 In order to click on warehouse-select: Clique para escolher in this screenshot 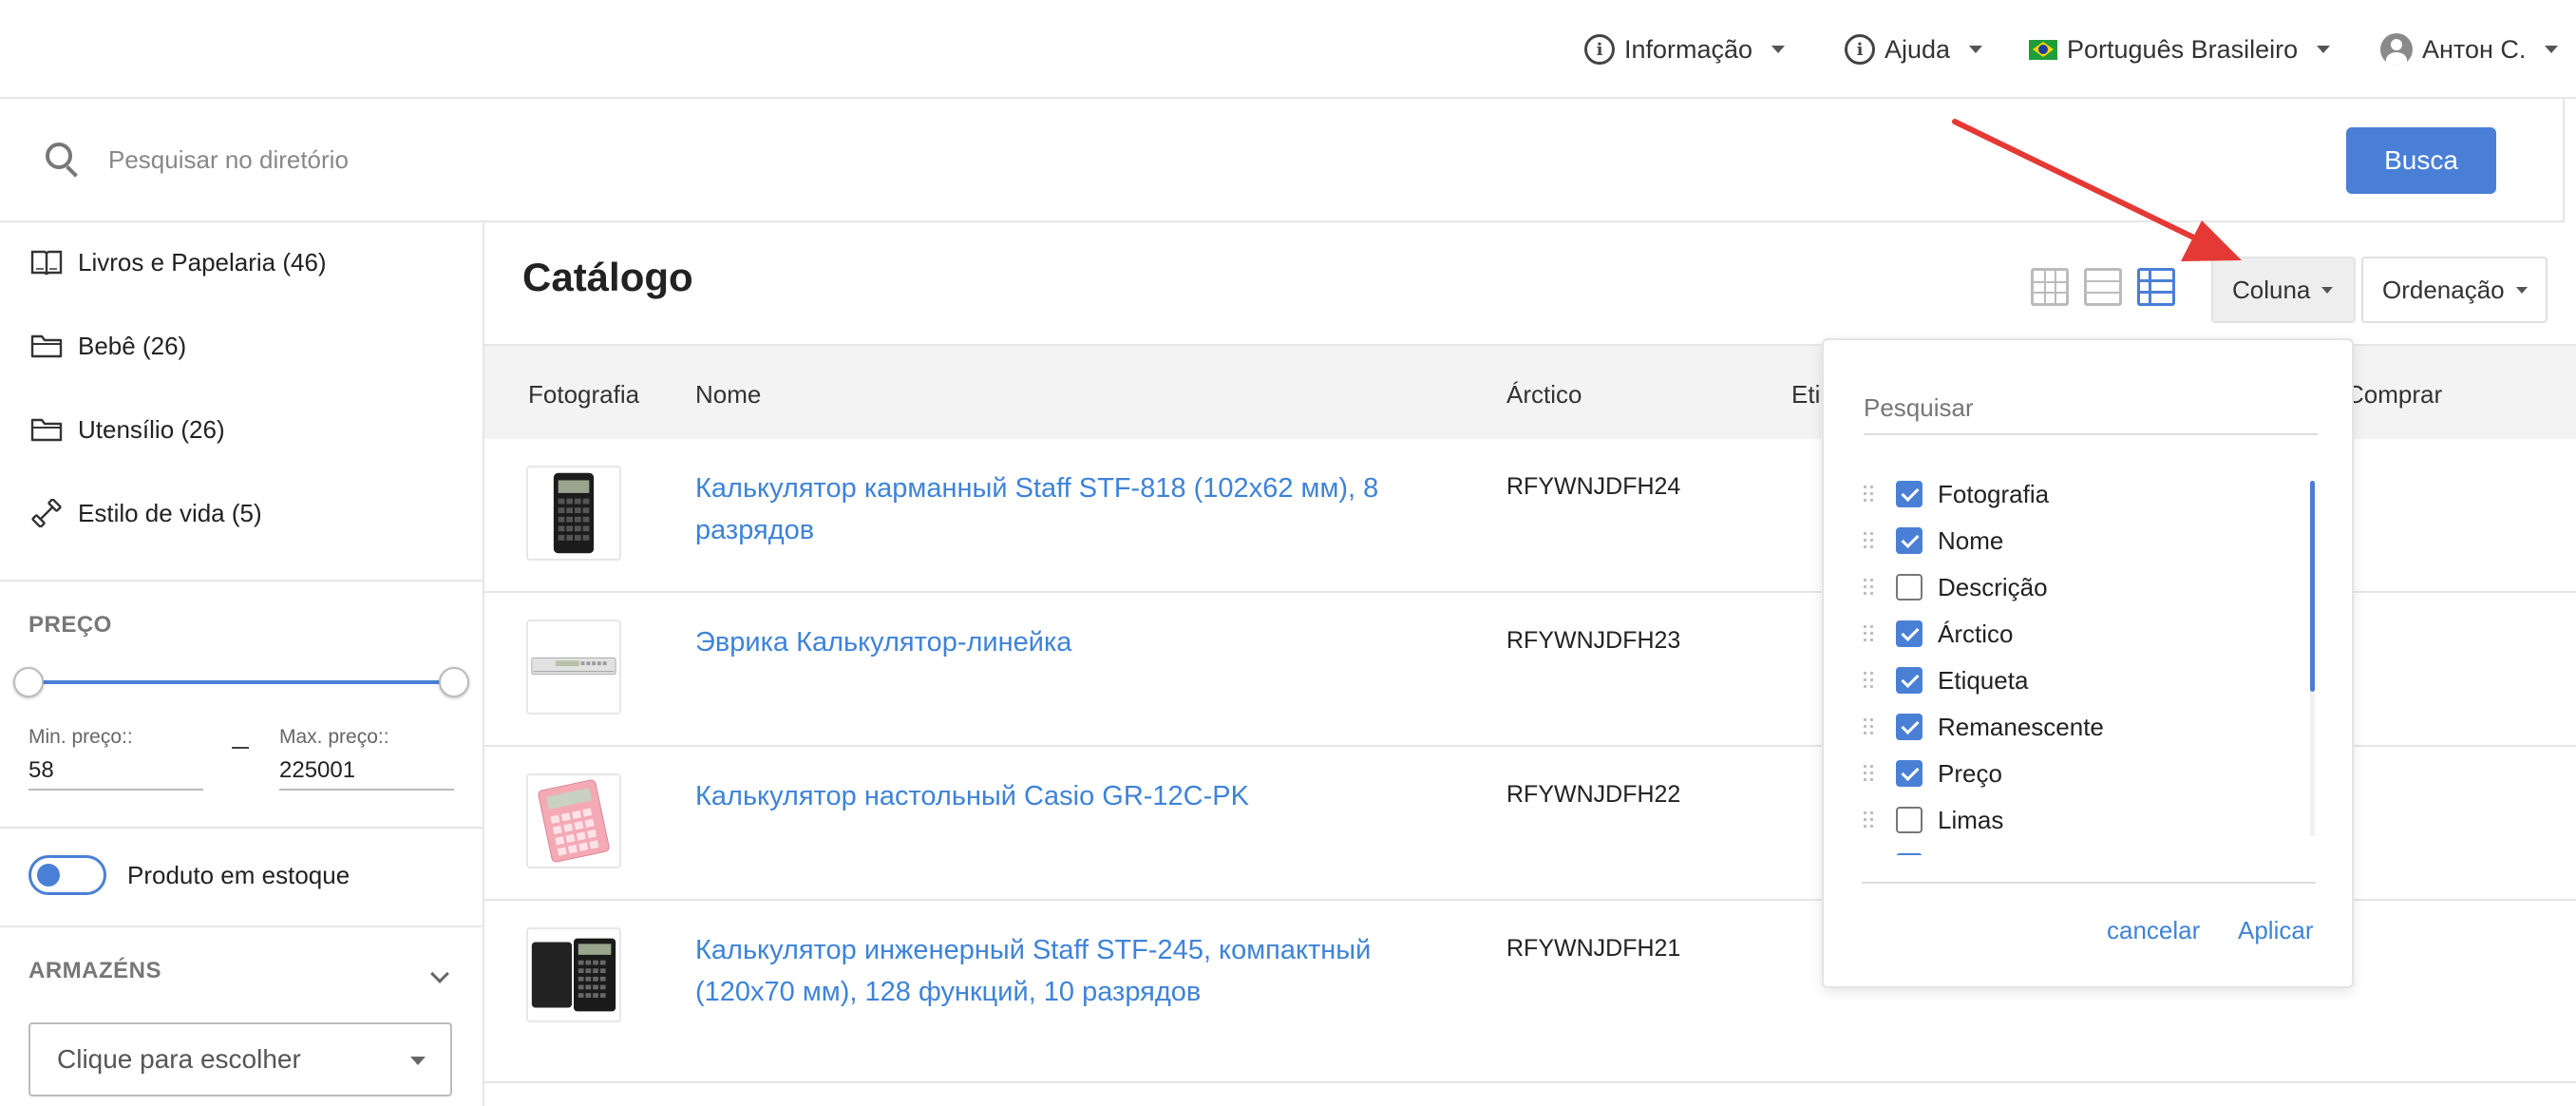, I will do `click(240, 1059)`.